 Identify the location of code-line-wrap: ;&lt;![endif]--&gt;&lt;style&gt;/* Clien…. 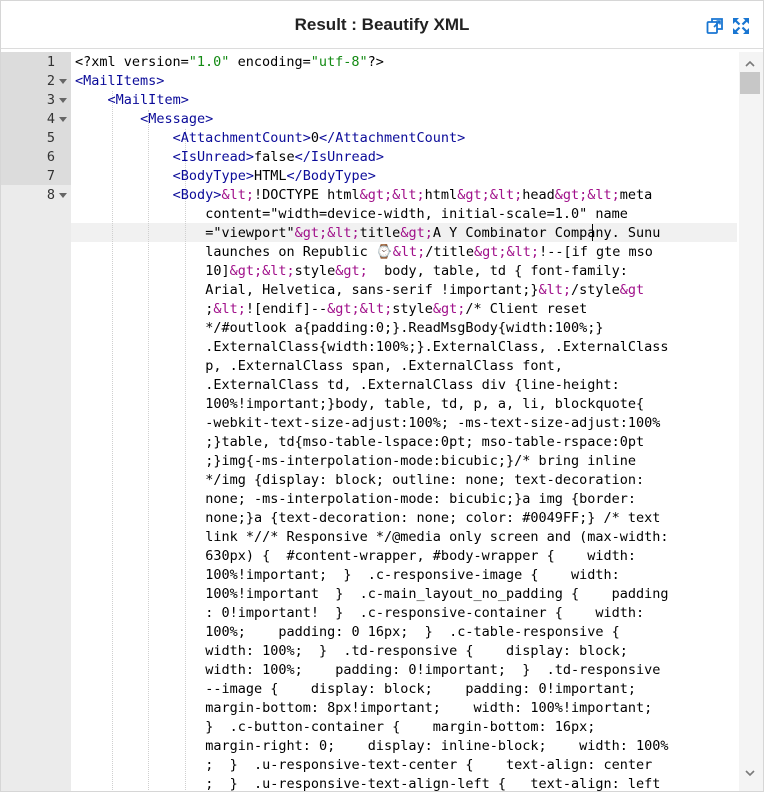
(396, 309).